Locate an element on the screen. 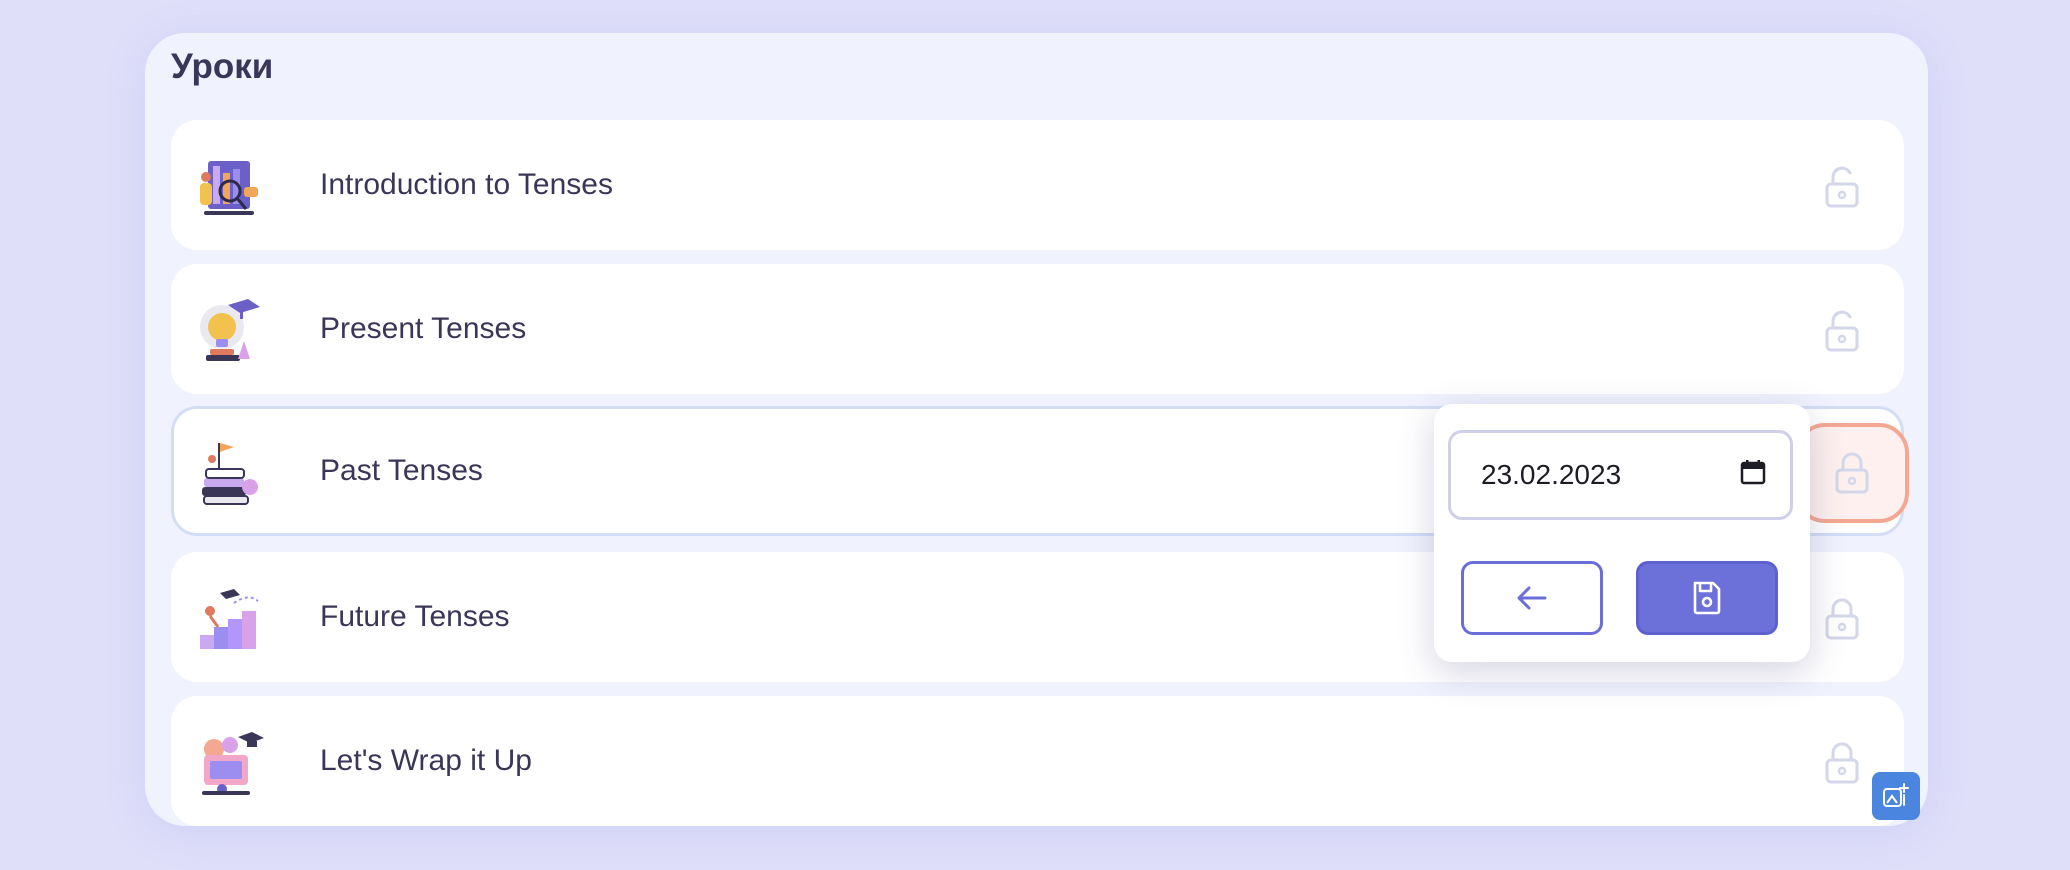 This screenshot has height=870, width=2070. lesson-title: Let's Wrap it Up is located at coordinates (426, 760).